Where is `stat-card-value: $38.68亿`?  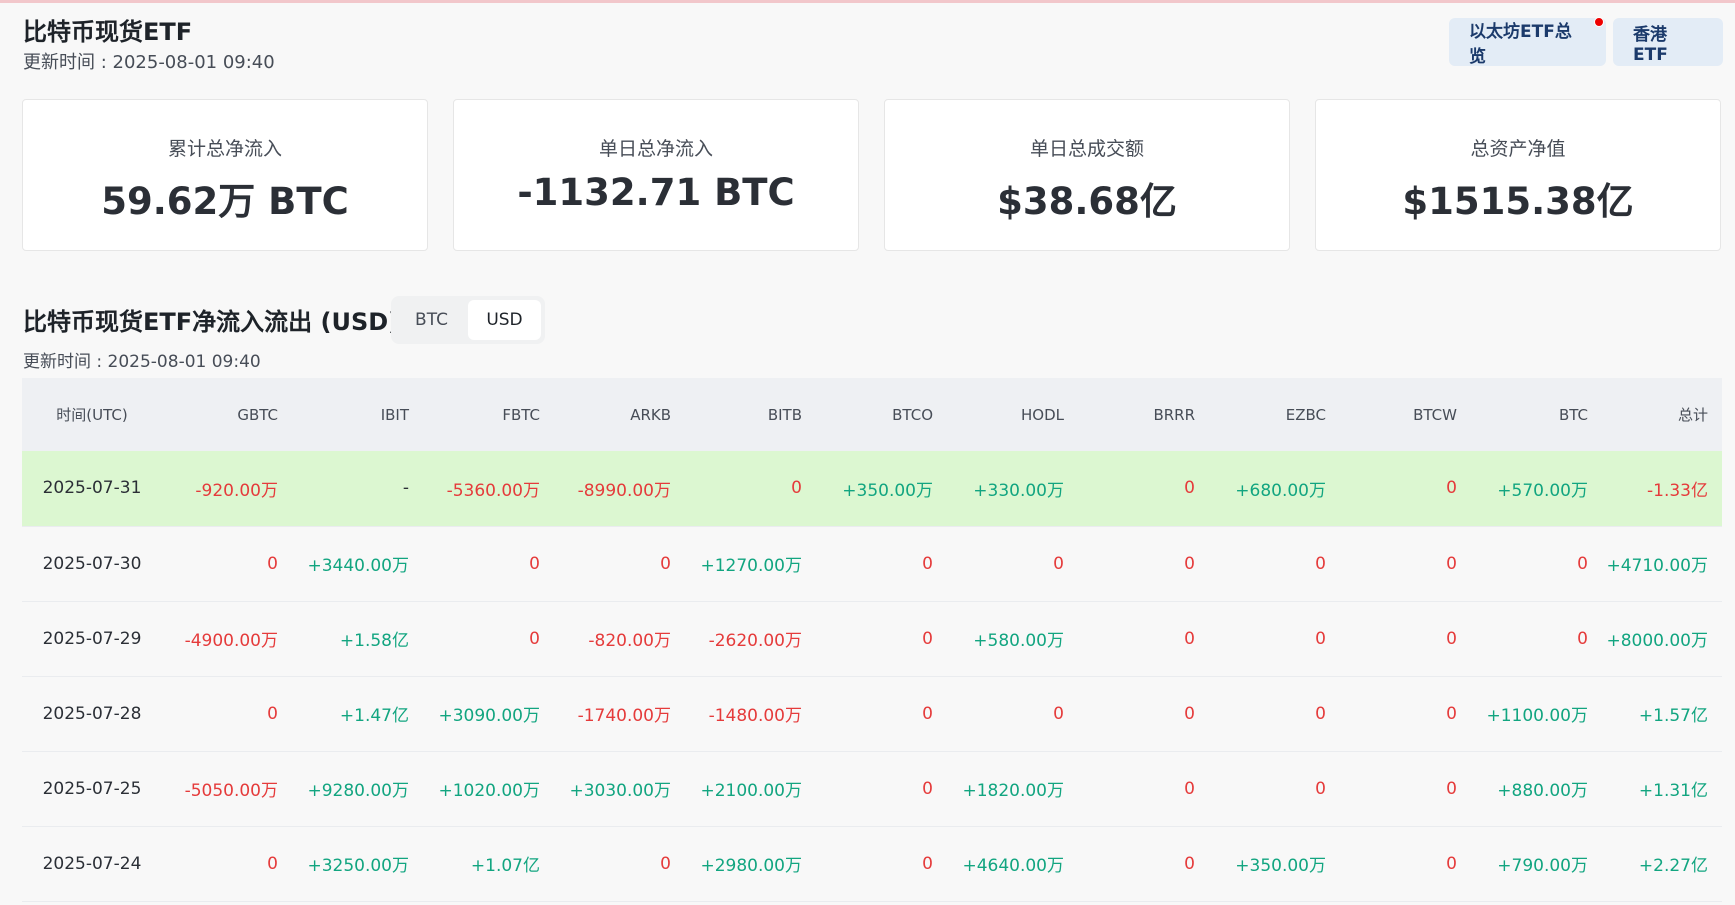
stat-card-value: $38.68亿 is located at coordinates (1087, 201).